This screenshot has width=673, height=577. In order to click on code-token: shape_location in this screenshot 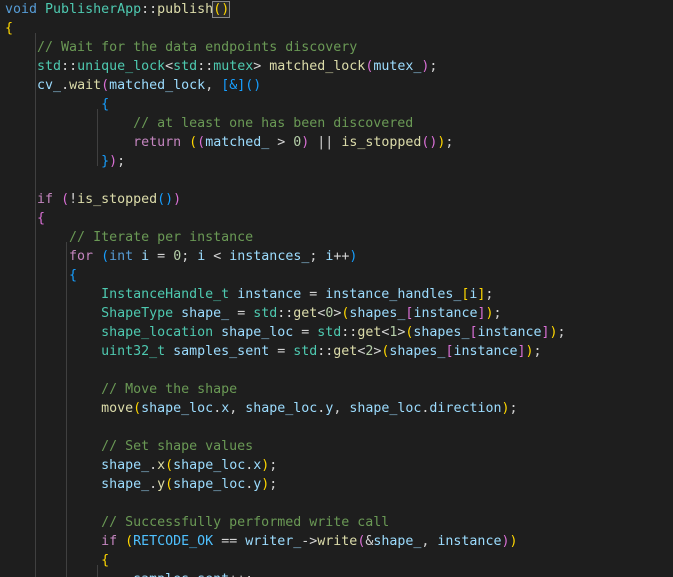, I will do `click(157, 332)`.